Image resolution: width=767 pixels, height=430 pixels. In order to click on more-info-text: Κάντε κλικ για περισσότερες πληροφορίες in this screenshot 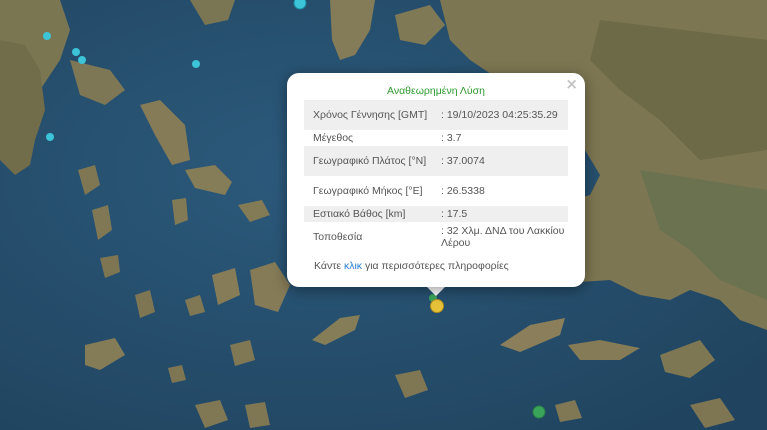, I will do `click(411, 266)`.